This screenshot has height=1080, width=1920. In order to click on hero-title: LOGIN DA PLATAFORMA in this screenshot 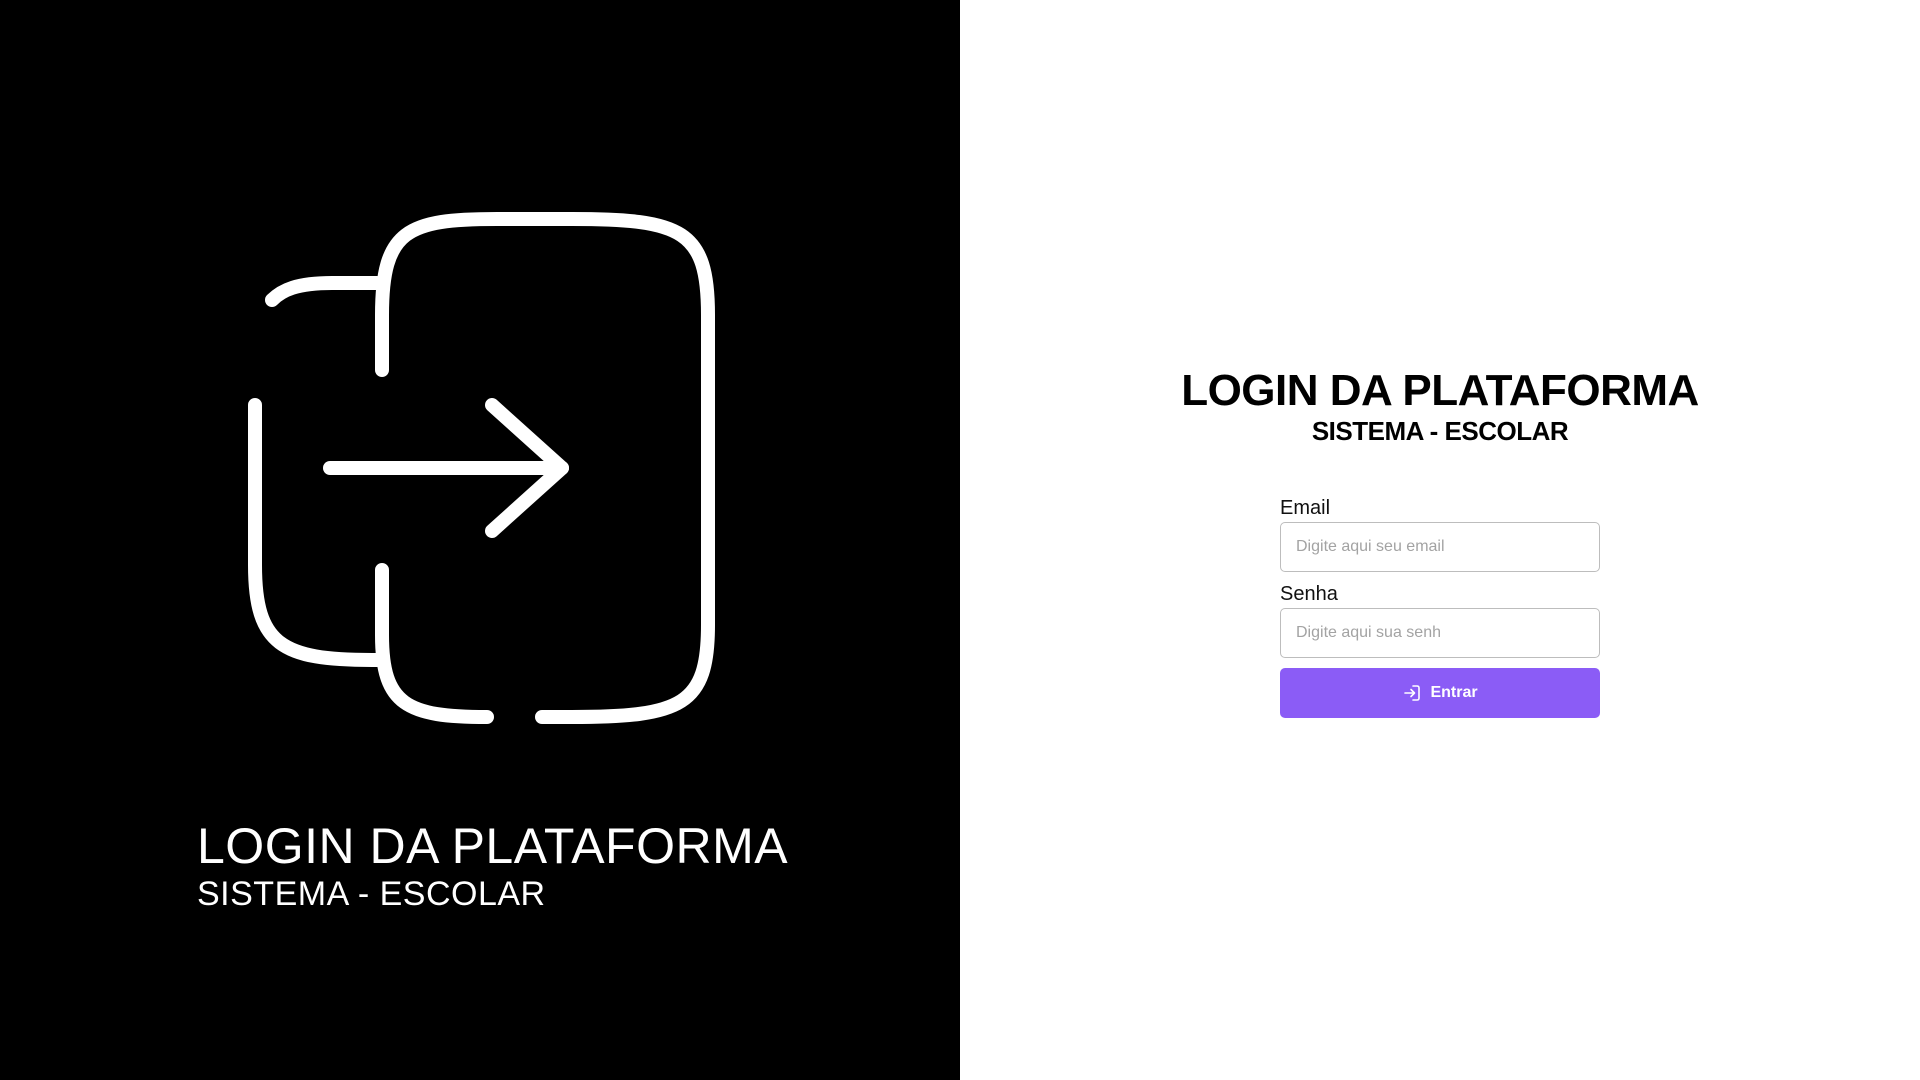, I will do `click(493, 846)`.